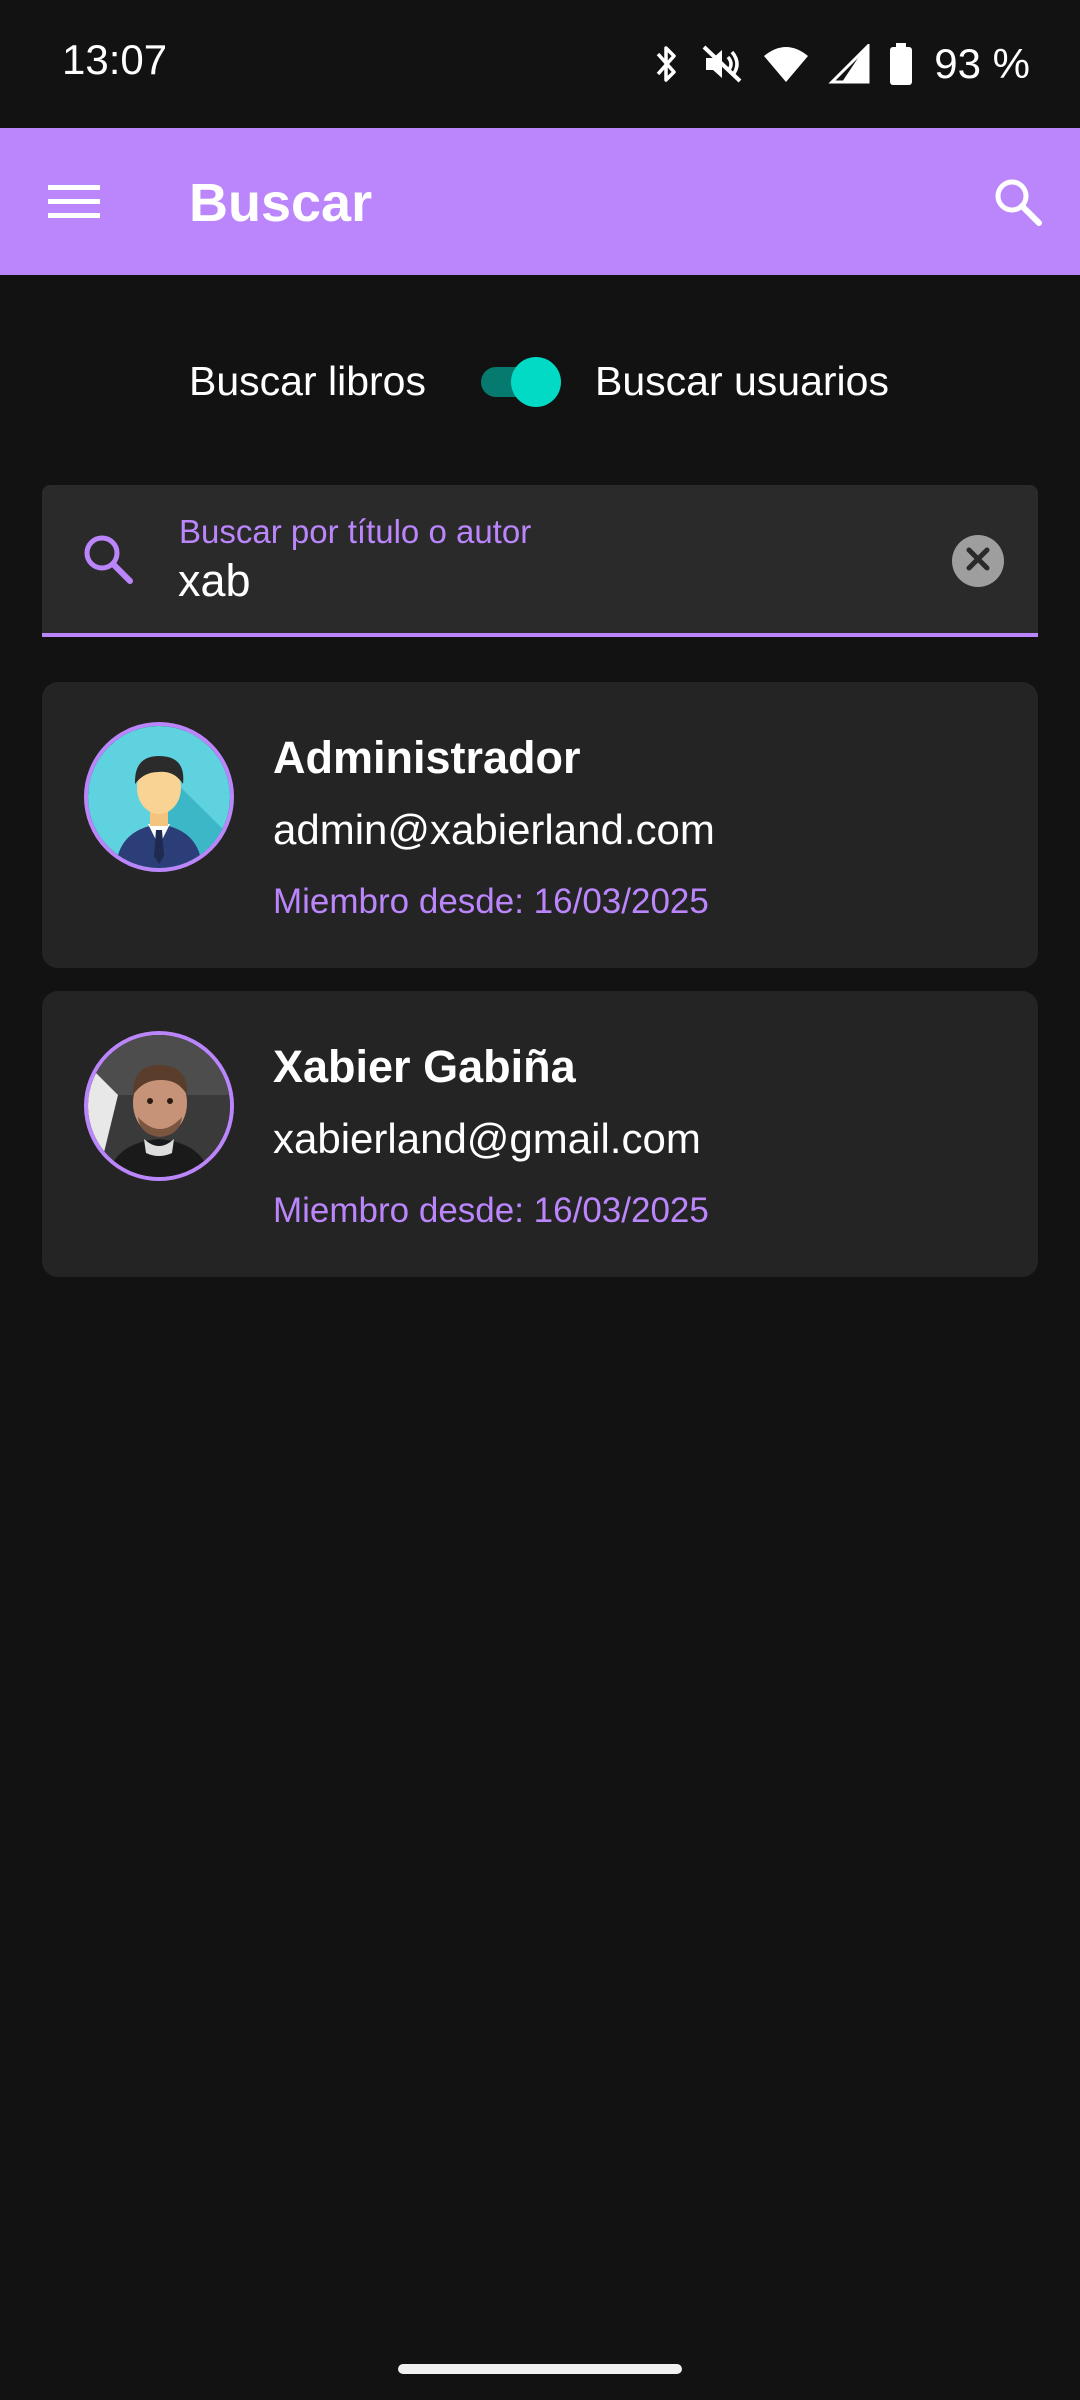  What do you see at coordinates (487, 1138) in the screenshot?
I see `user-email: xabierland@gmail.com` at bounding box center [487, 1138].